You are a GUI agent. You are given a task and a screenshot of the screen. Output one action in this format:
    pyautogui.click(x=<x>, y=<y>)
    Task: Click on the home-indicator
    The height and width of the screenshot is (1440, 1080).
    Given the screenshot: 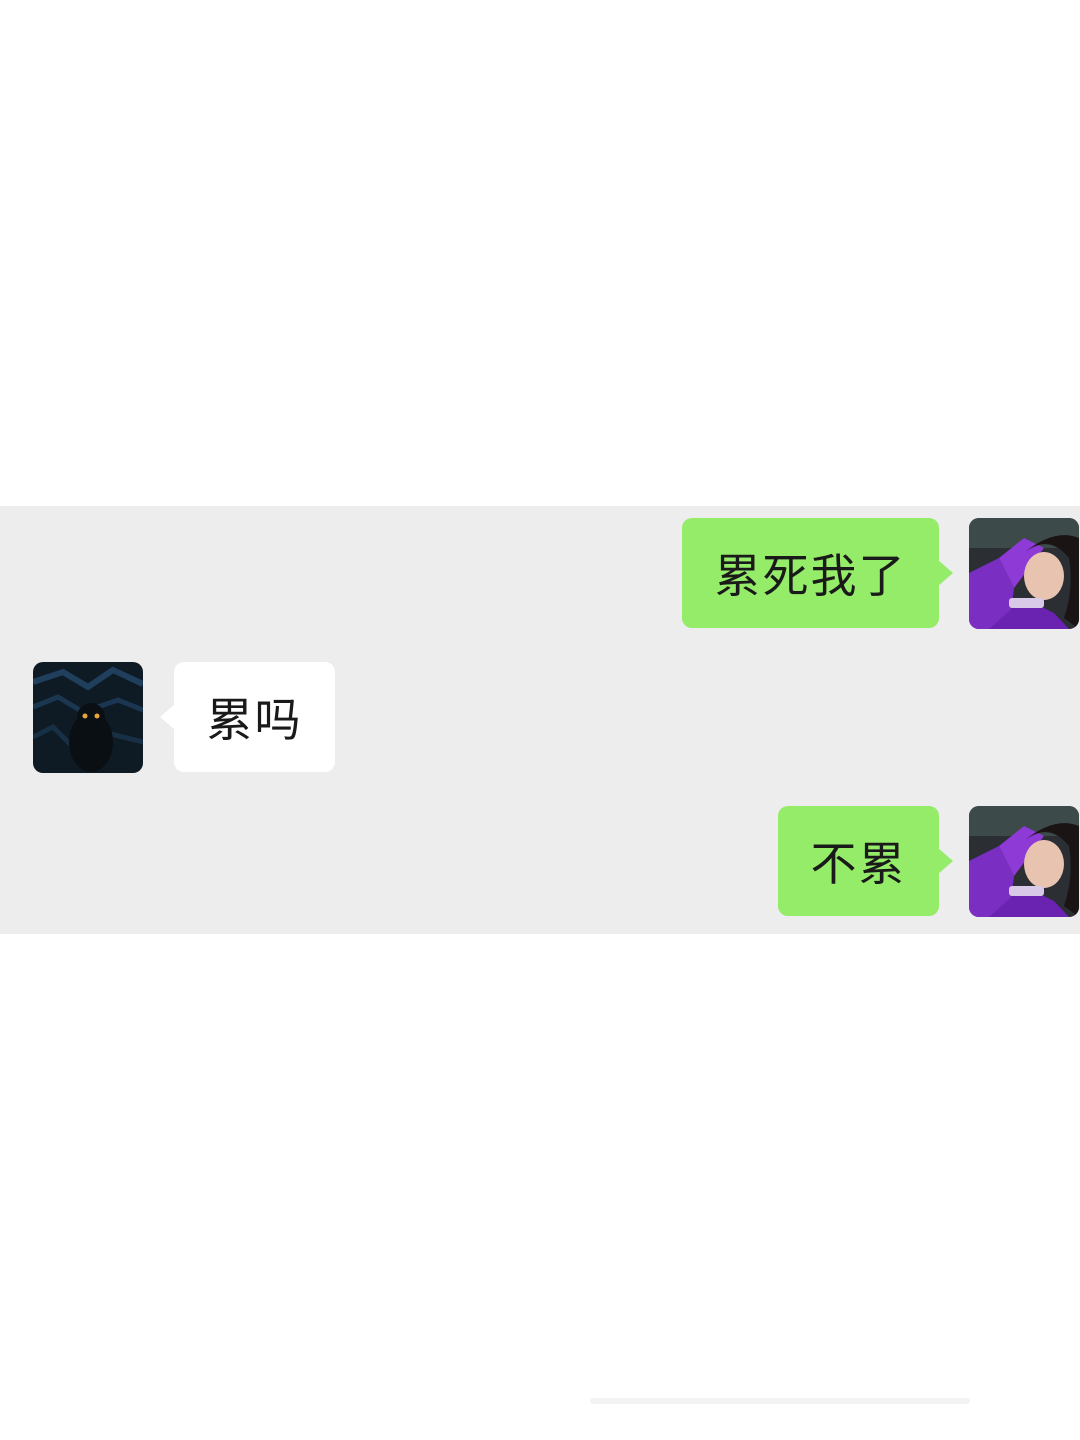 What is the action you would take?
    pyautogui.click(x=780, y=1401)
    